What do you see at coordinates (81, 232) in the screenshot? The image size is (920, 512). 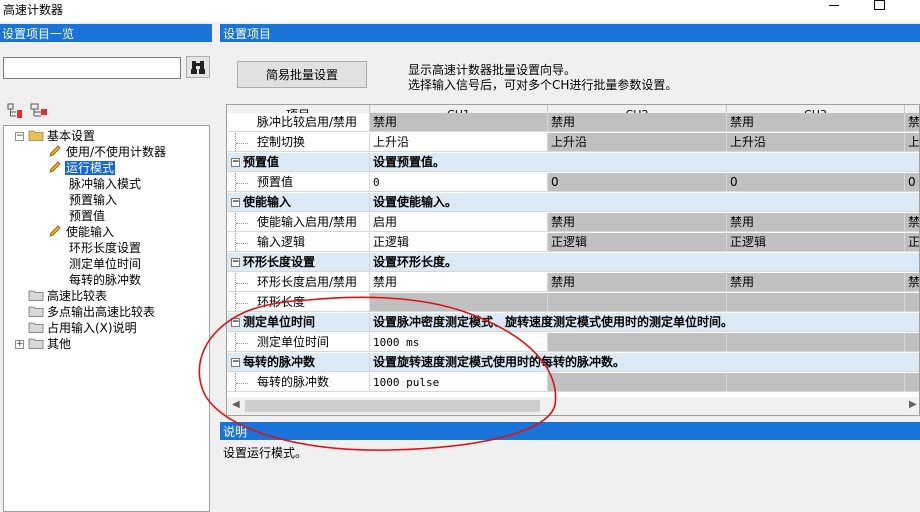 I see `tree-item-enable-input: 使能输入` at bounding box center [81, 232].